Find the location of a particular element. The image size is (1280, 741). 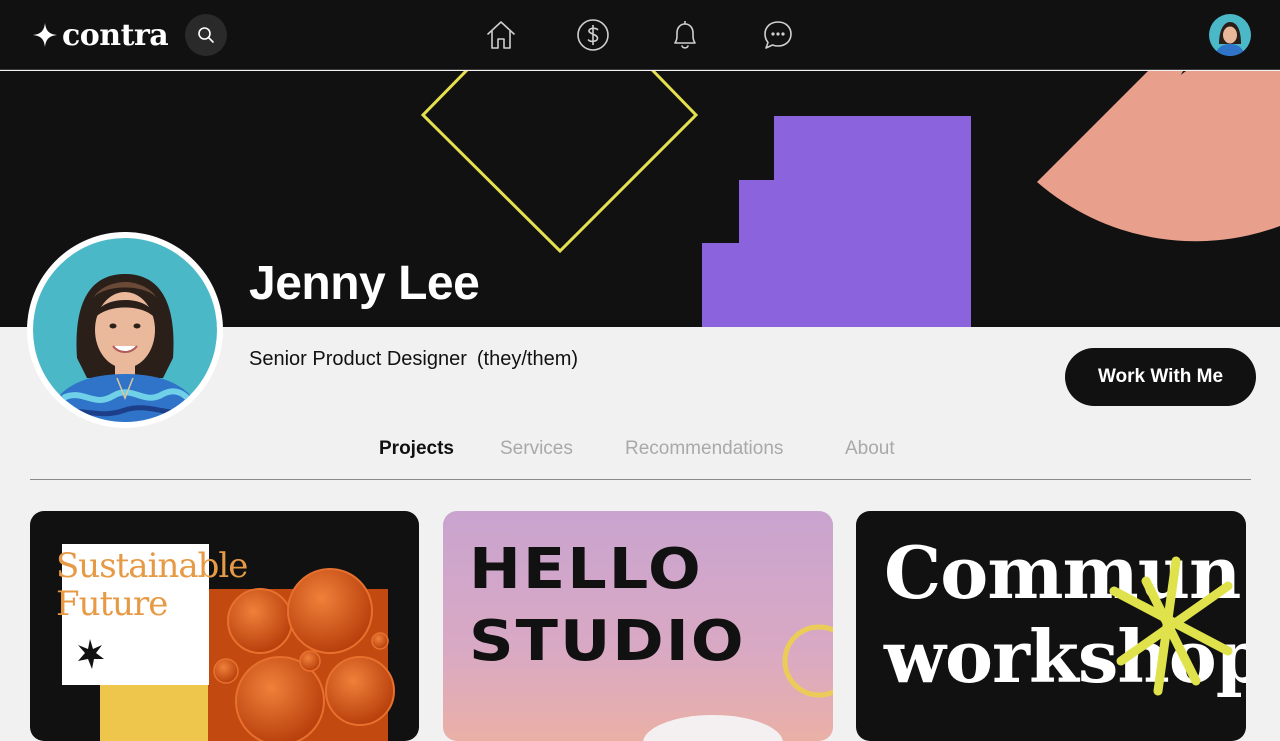

dollar-icon is located at coordinates (593, 35).